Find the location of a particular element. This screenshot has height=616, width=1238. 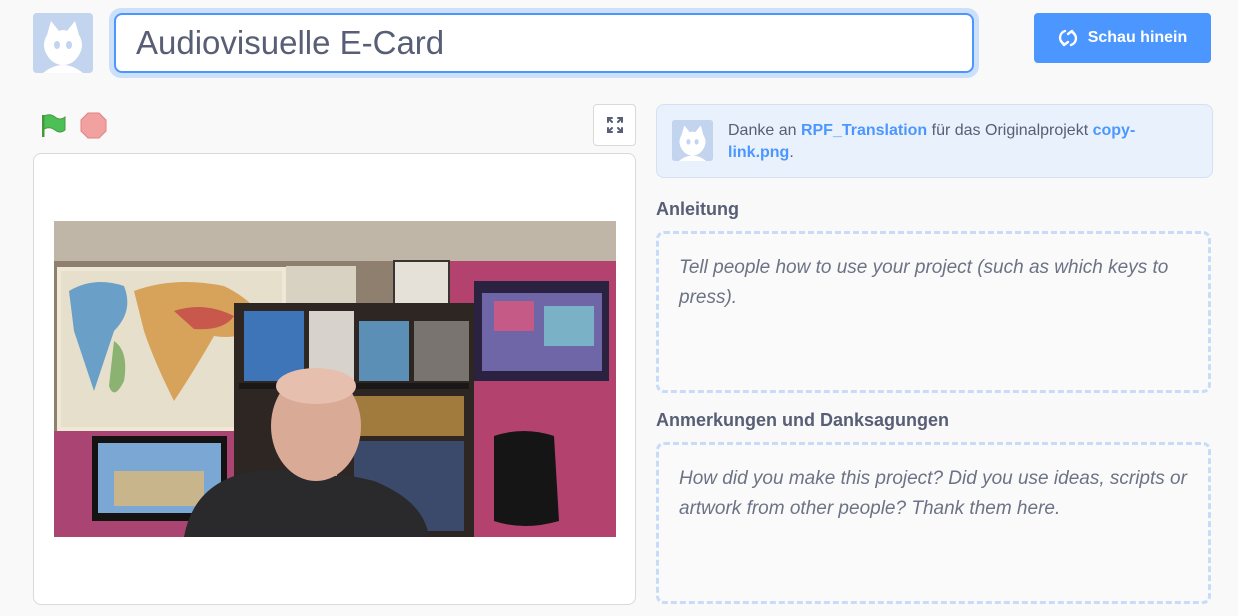

fullscreen-button is located at coordinates (614, 125).